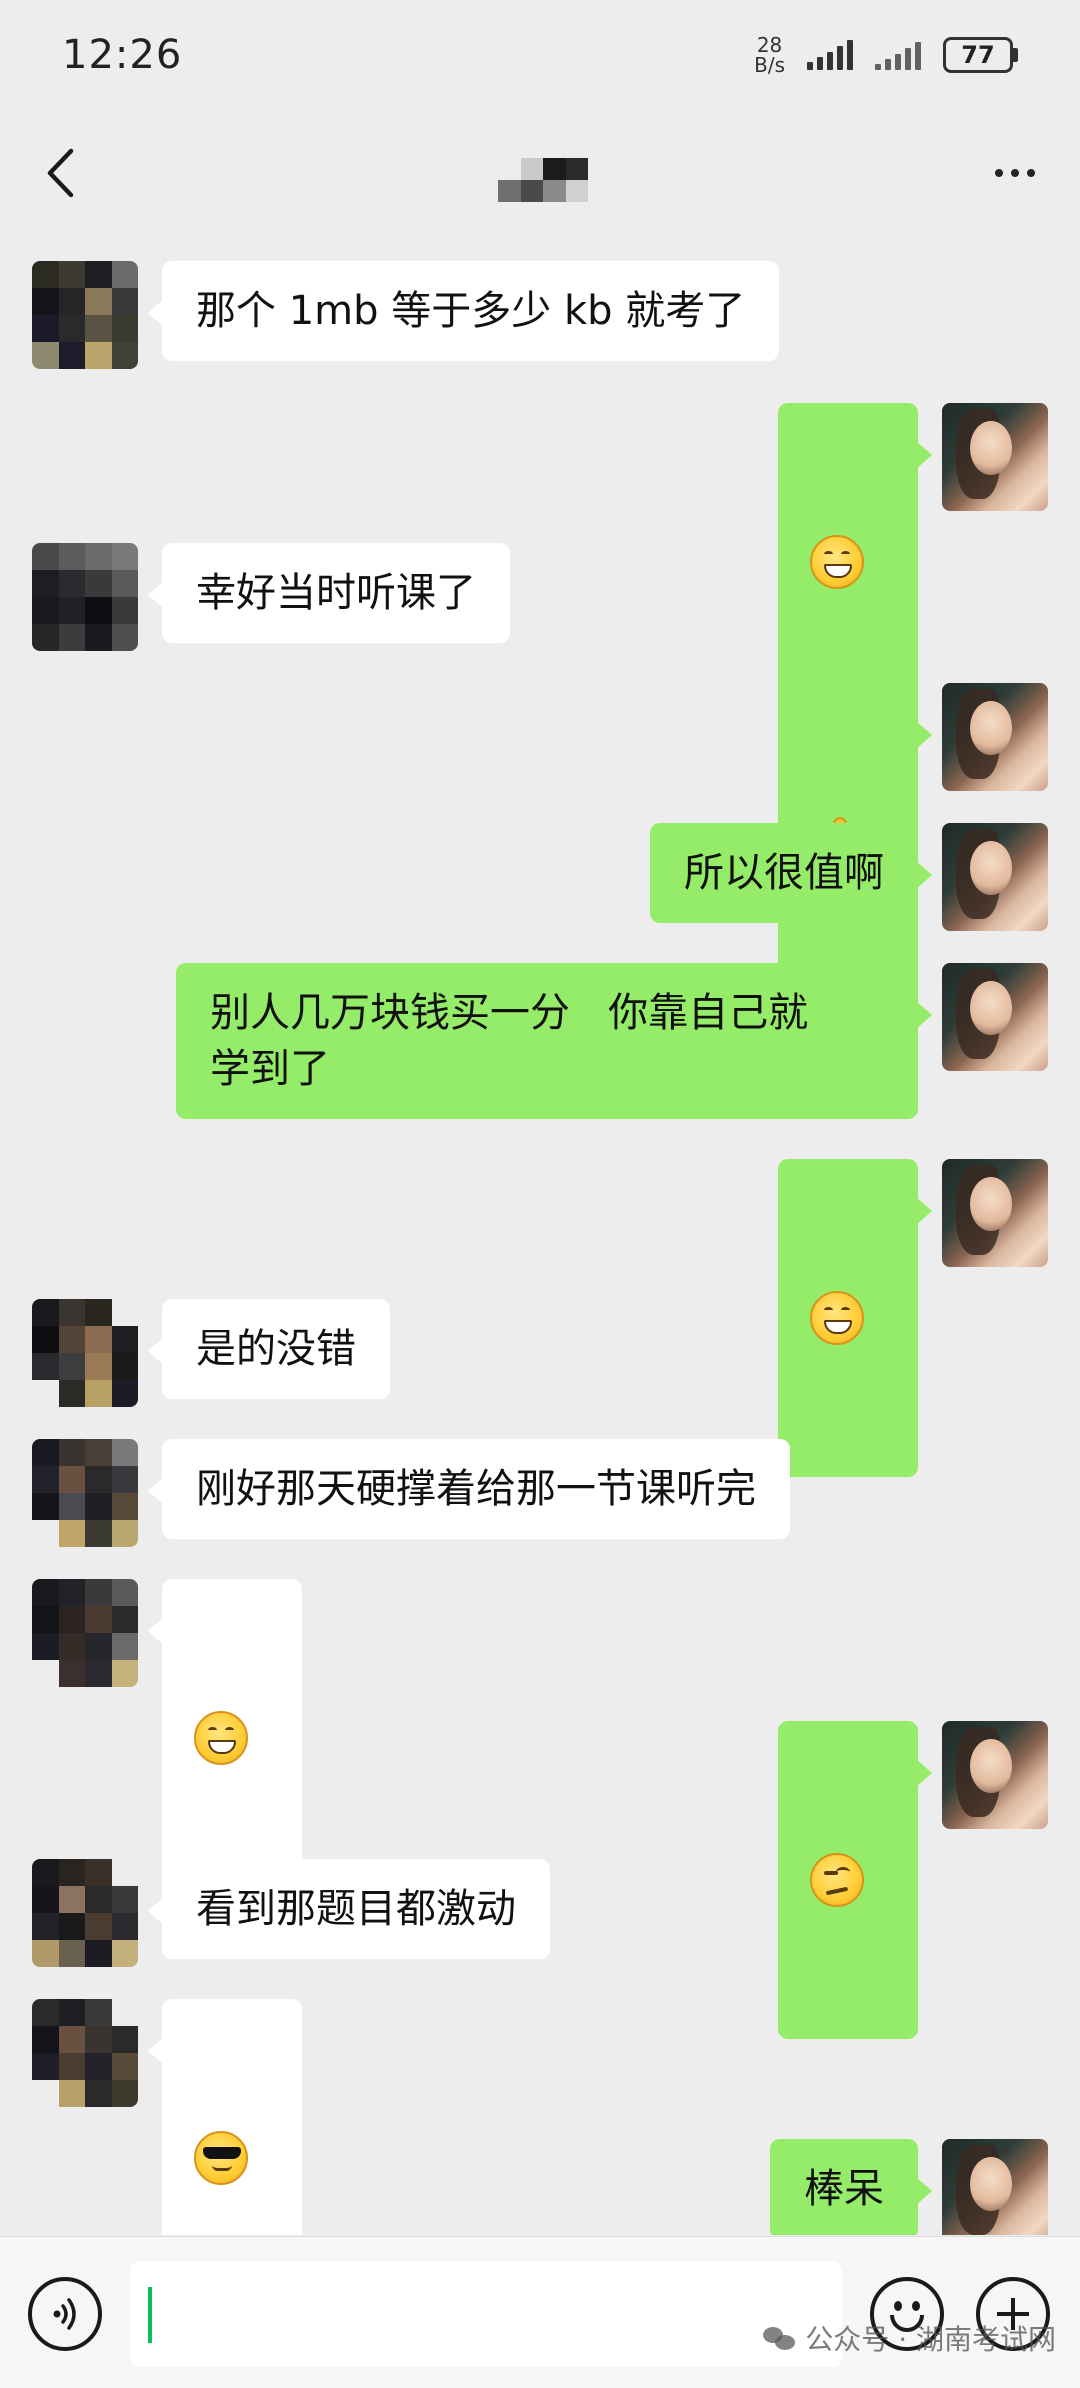  I want to click on voice-icon, so click(64, 2314).